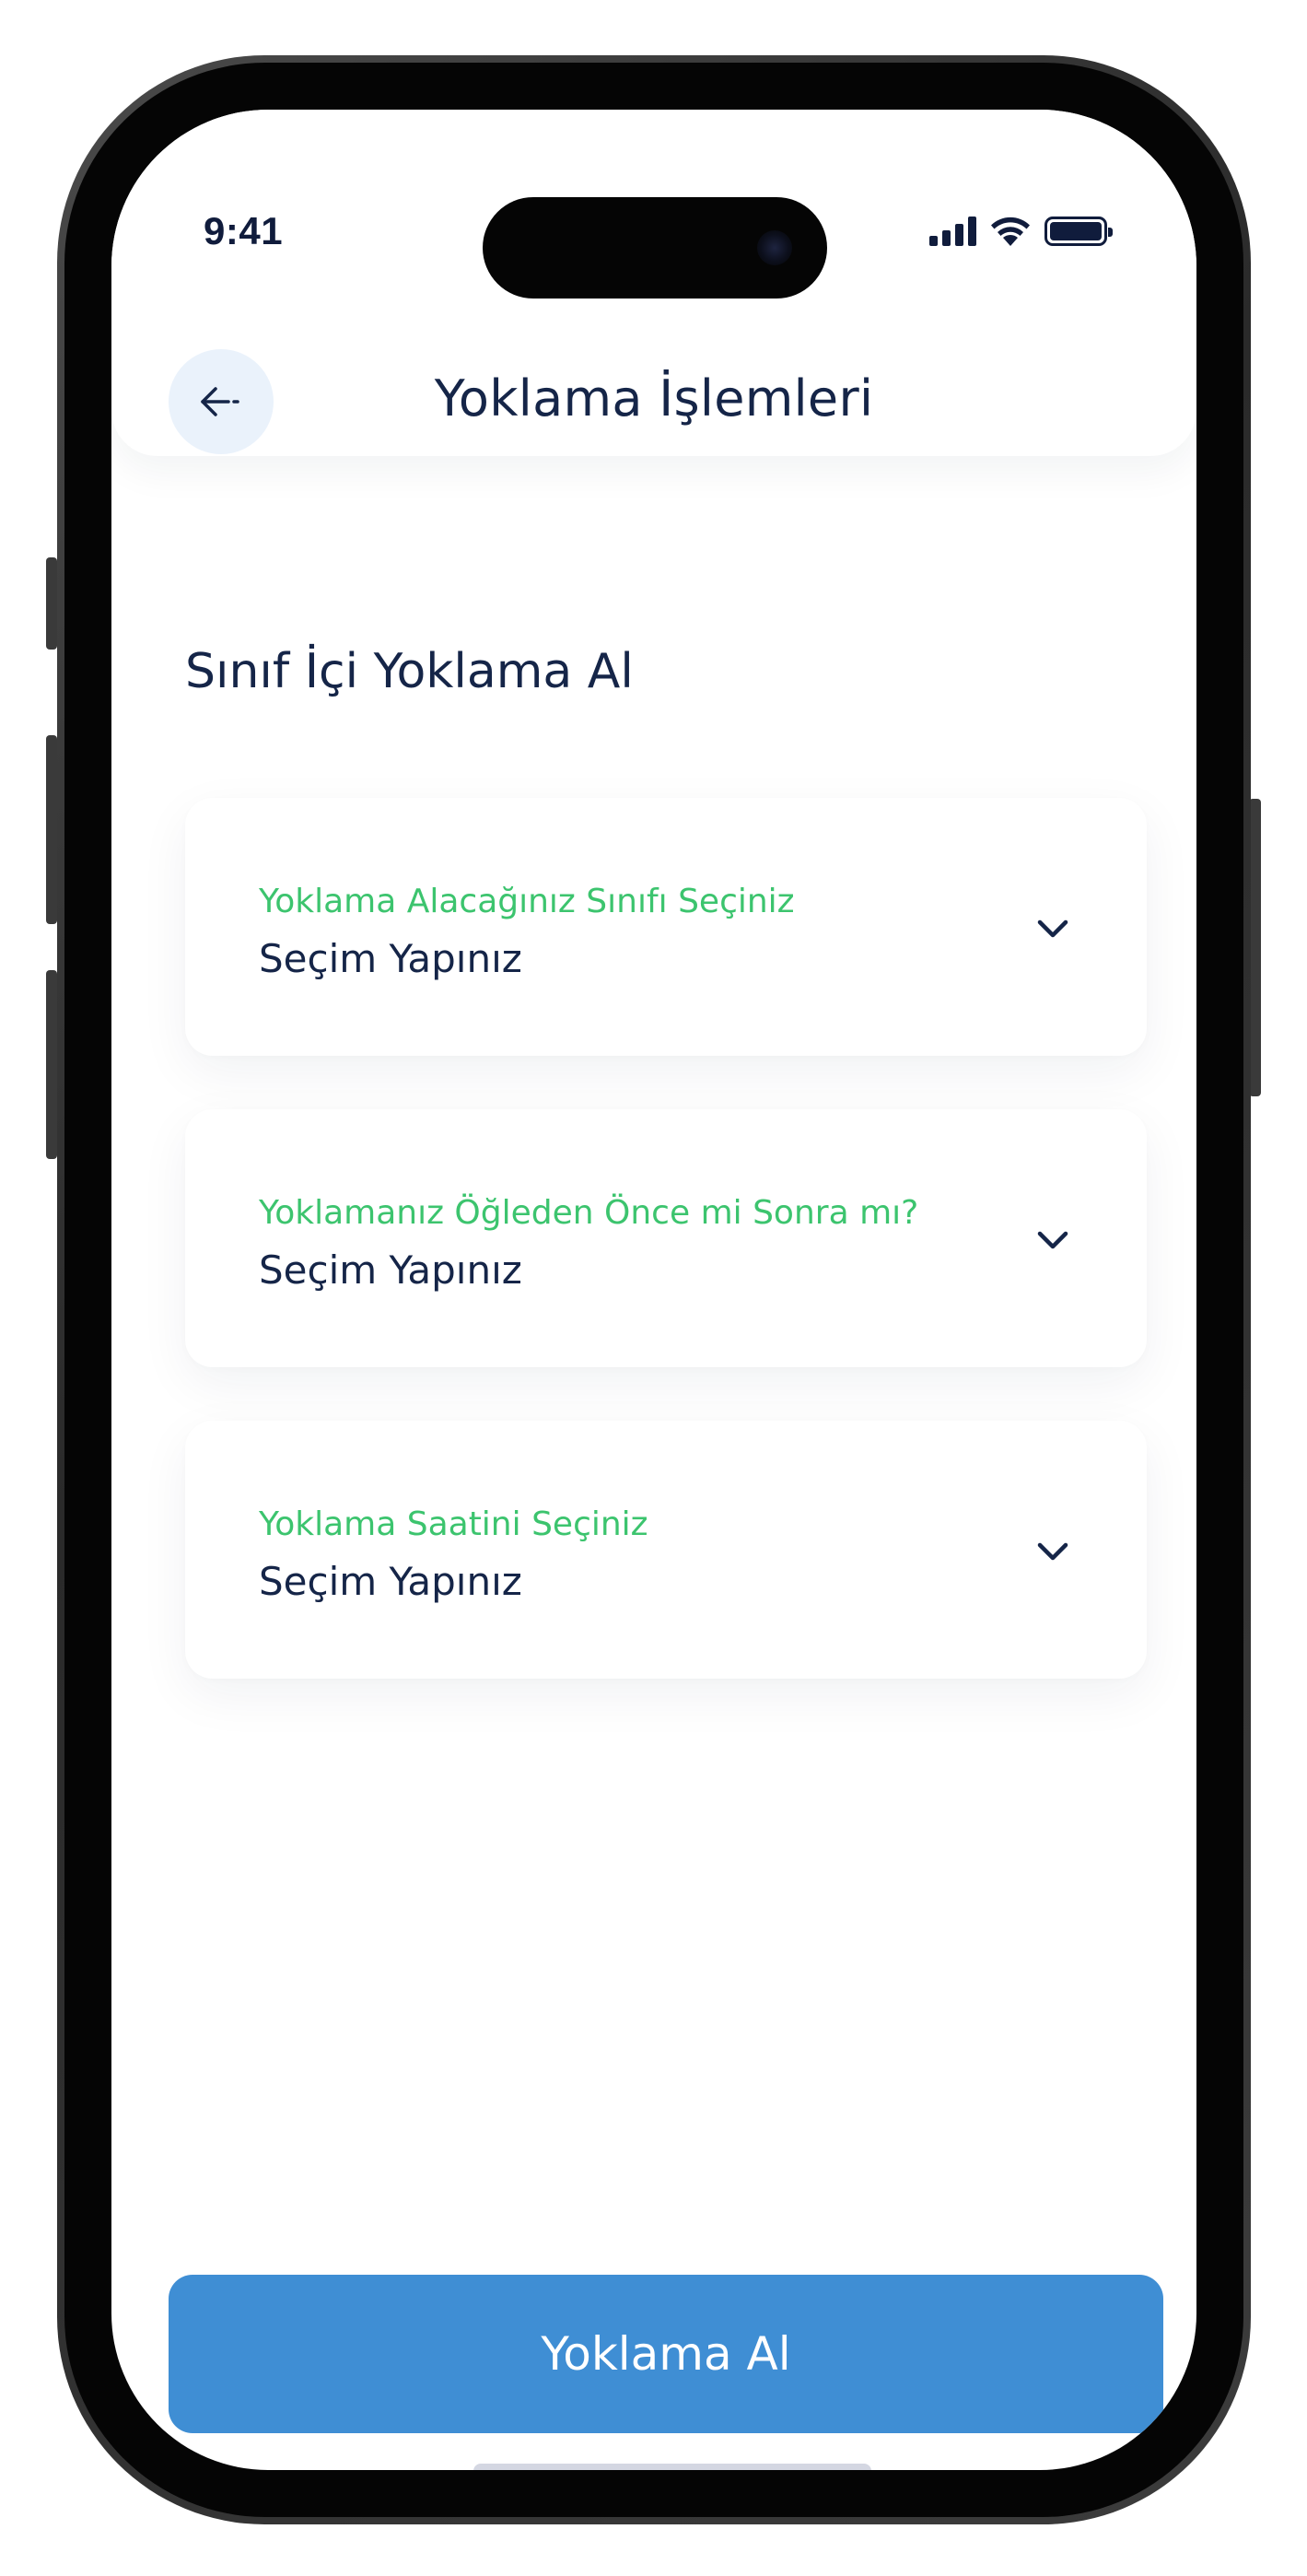 The width and height of the screenshot is (1307, 2576). Describe the element at coordinates (244, 230) in the screenshot. I see `status-time: 9:41` at that location.